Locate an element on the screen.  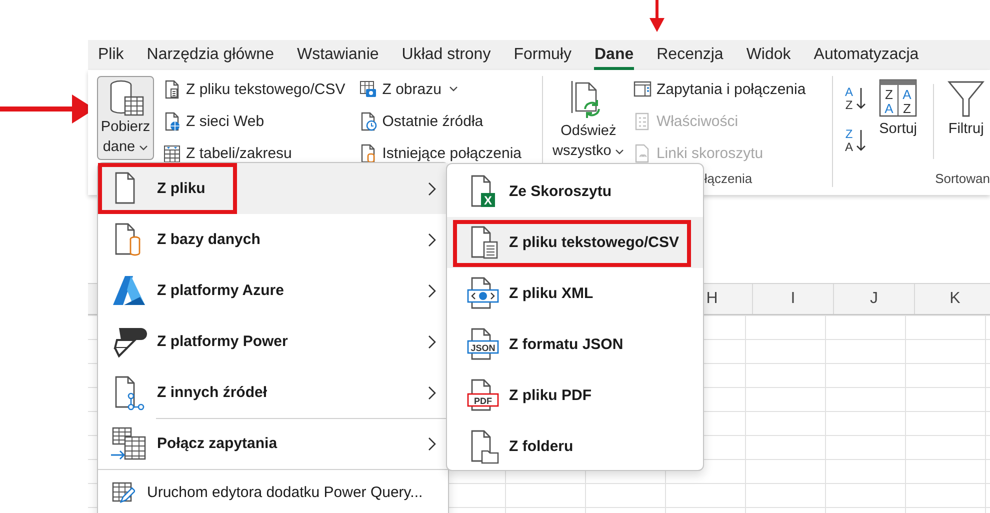
group-label: Sortowan is located at coordinates (962, 178).